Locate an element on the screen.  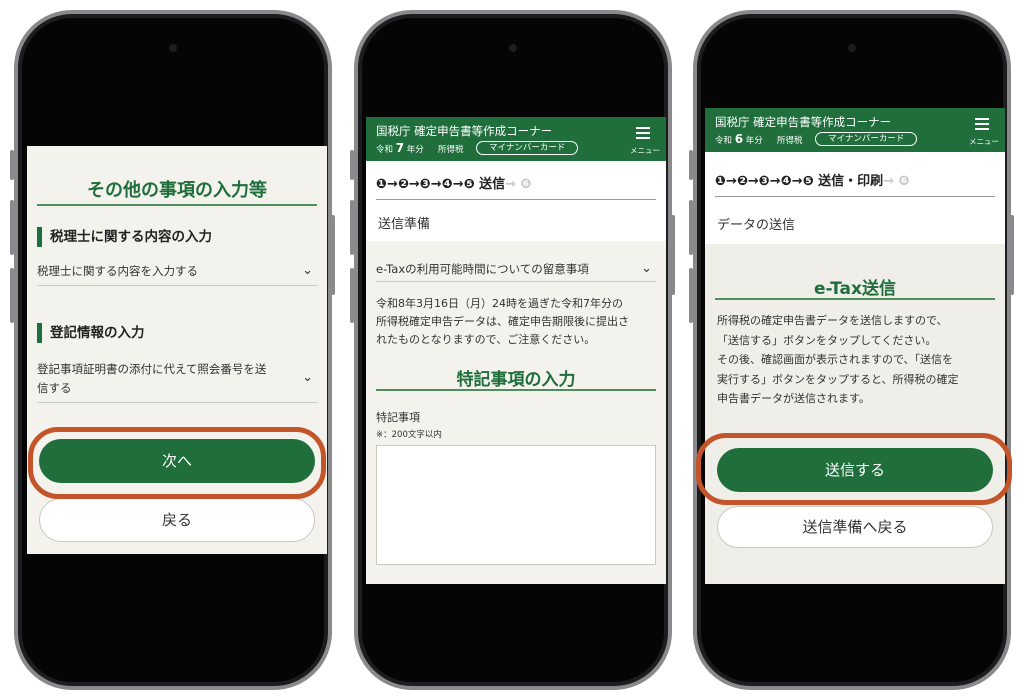
special-notes-label: 特記事項 is located at coordinates (398, 417).